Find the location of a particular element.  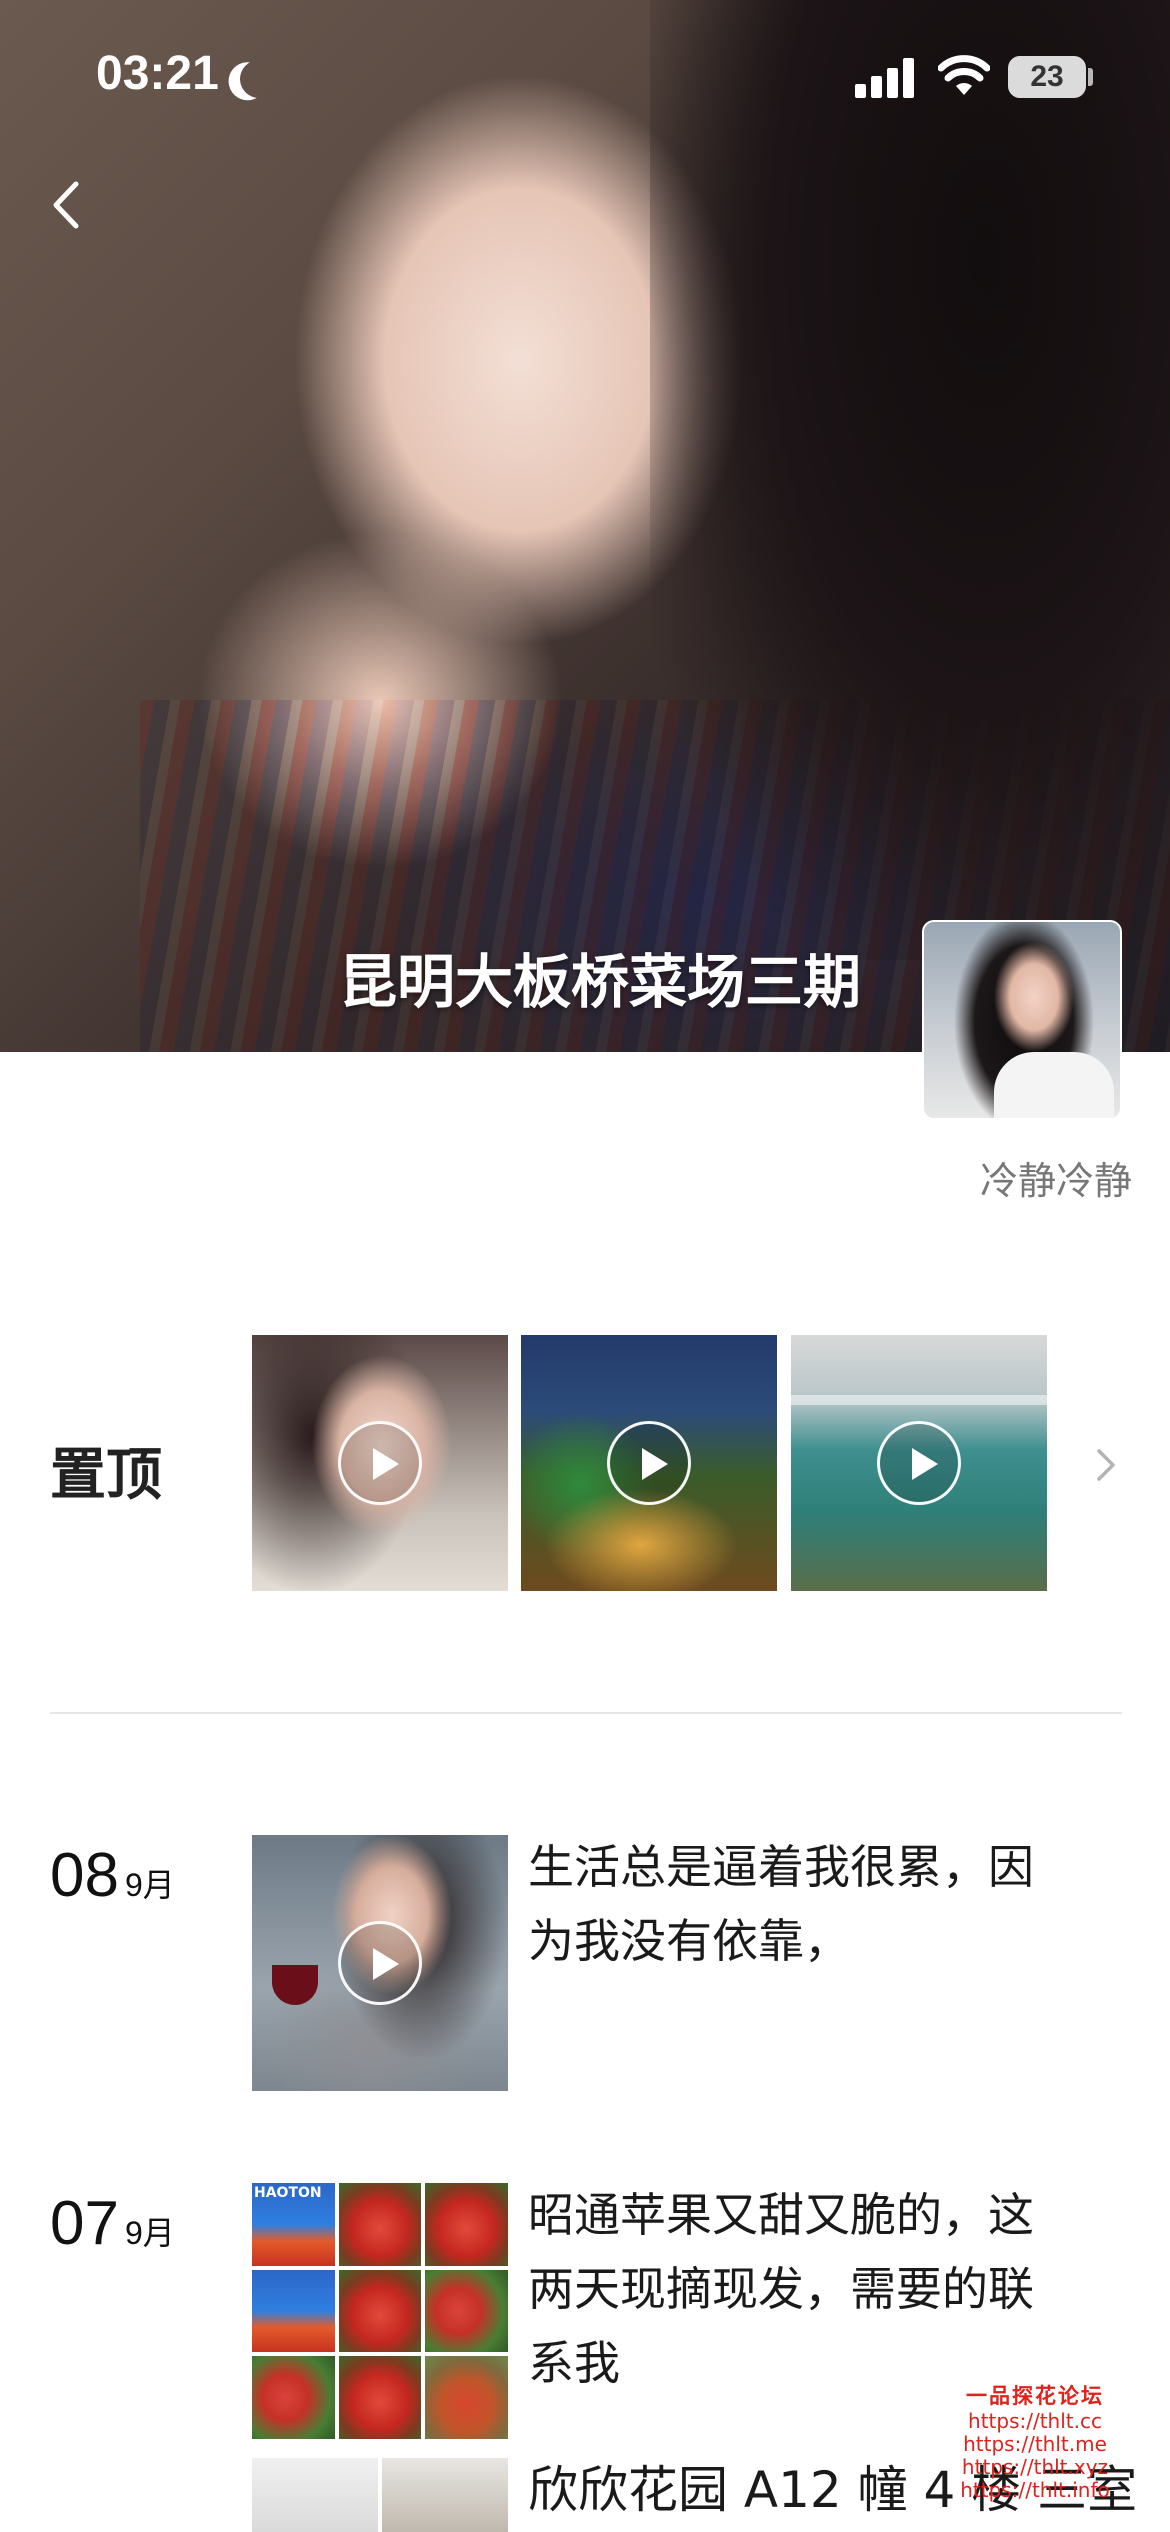

post-text-line: 昭通苹果又甜又脆的，这 is located at coordinates (781, 2215).